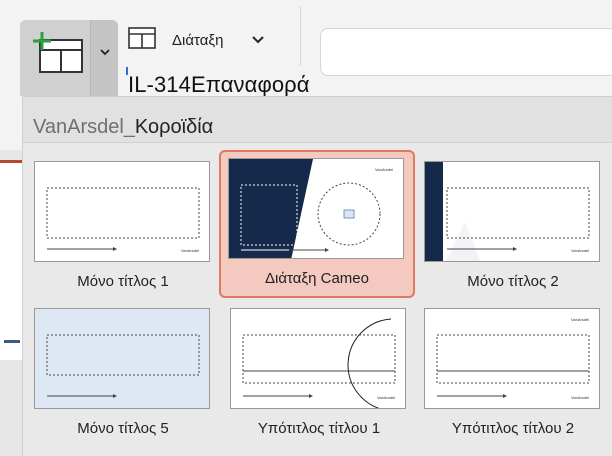  What do you see at coordinates (300, 36) in the screenshot?
I see `ribbon-divider` at bounding box center [300, 36].